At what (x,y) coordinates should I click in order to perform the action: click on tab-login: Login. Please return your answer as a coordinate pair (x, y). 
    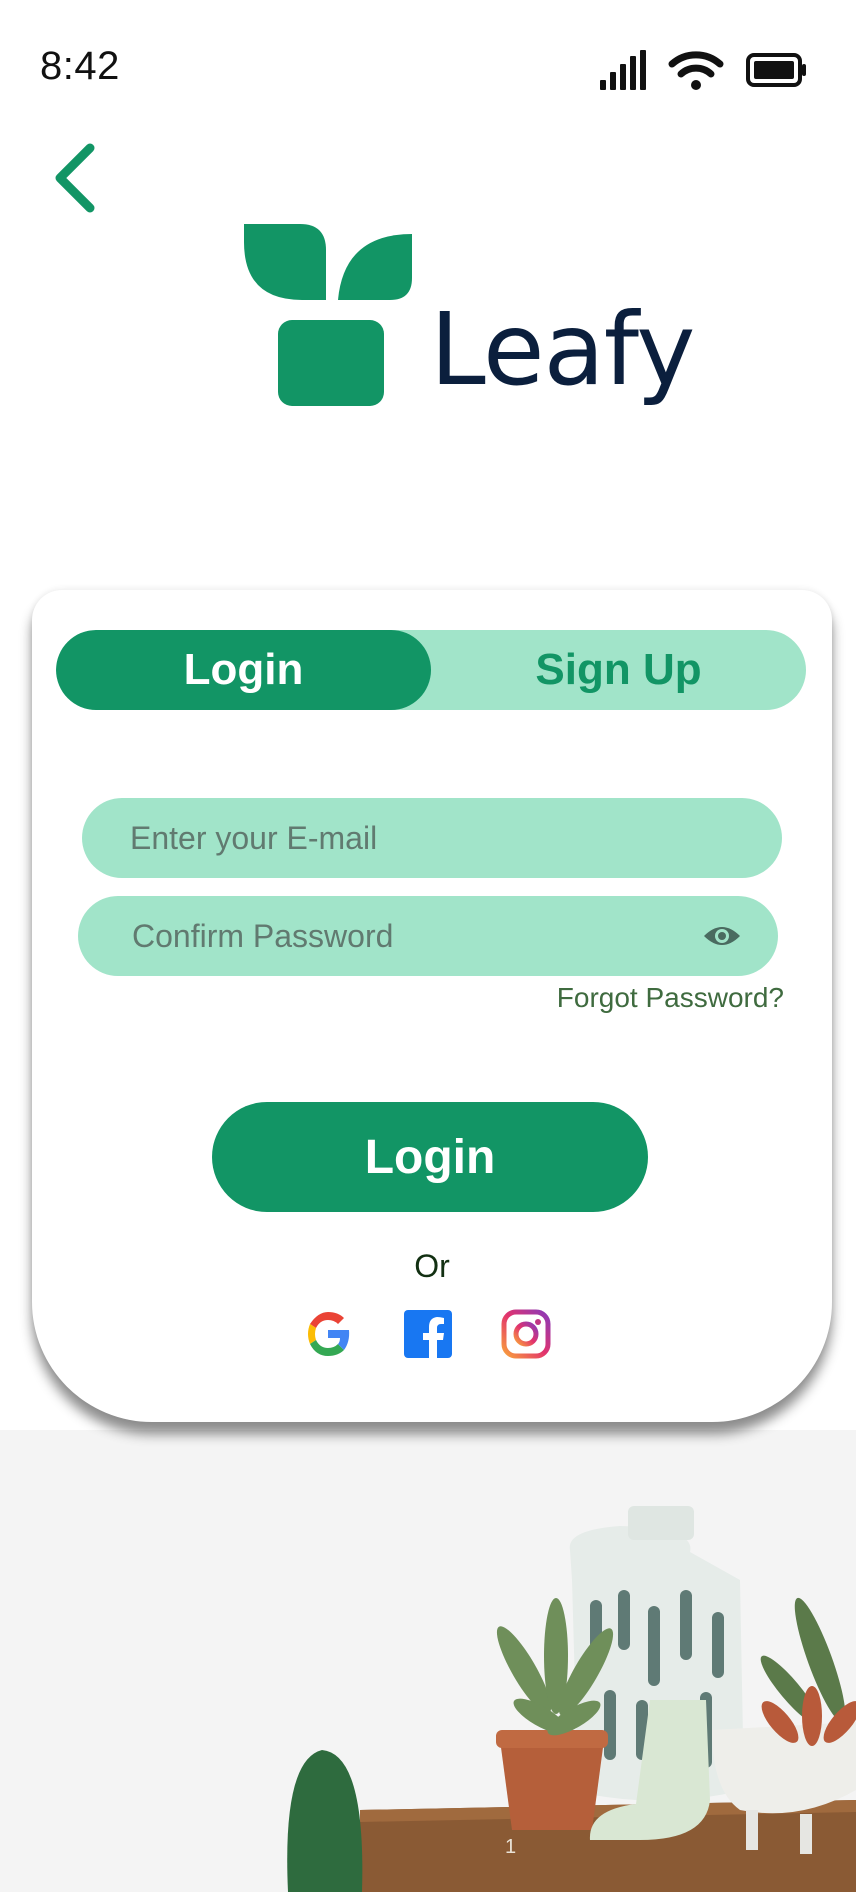
    Looking at the image, I should click on (243, 670).